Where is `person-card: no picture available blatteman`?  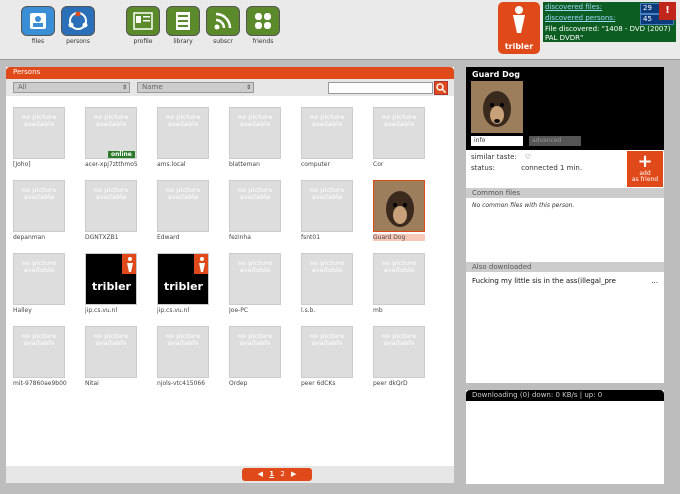 person-card: no picture available blatteman is located at coordinates (256, 142).